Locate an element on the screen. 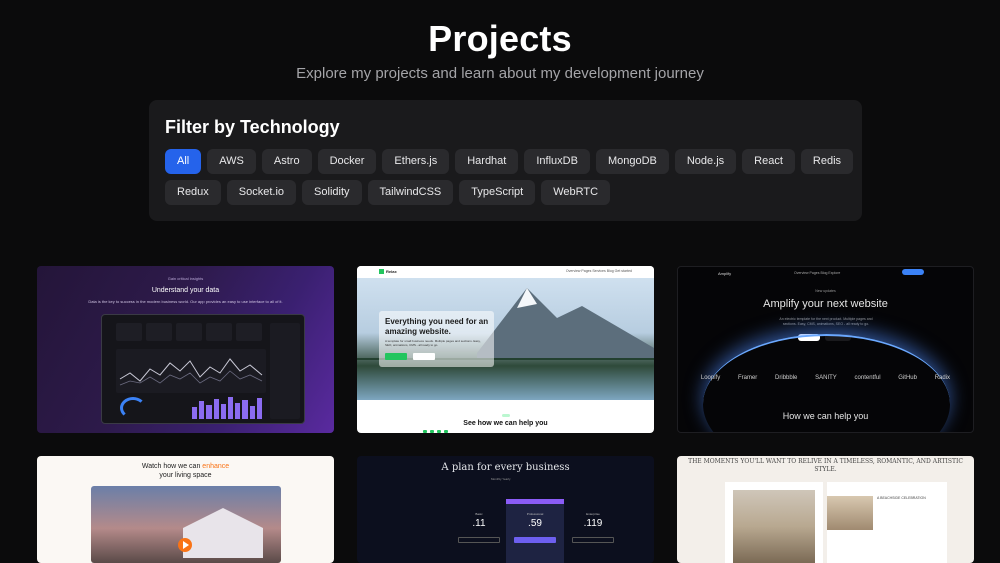 This screenshot has width=1000, height=563. brand-logo-dribbble: Dribbble is located at coordinates (786, 378).